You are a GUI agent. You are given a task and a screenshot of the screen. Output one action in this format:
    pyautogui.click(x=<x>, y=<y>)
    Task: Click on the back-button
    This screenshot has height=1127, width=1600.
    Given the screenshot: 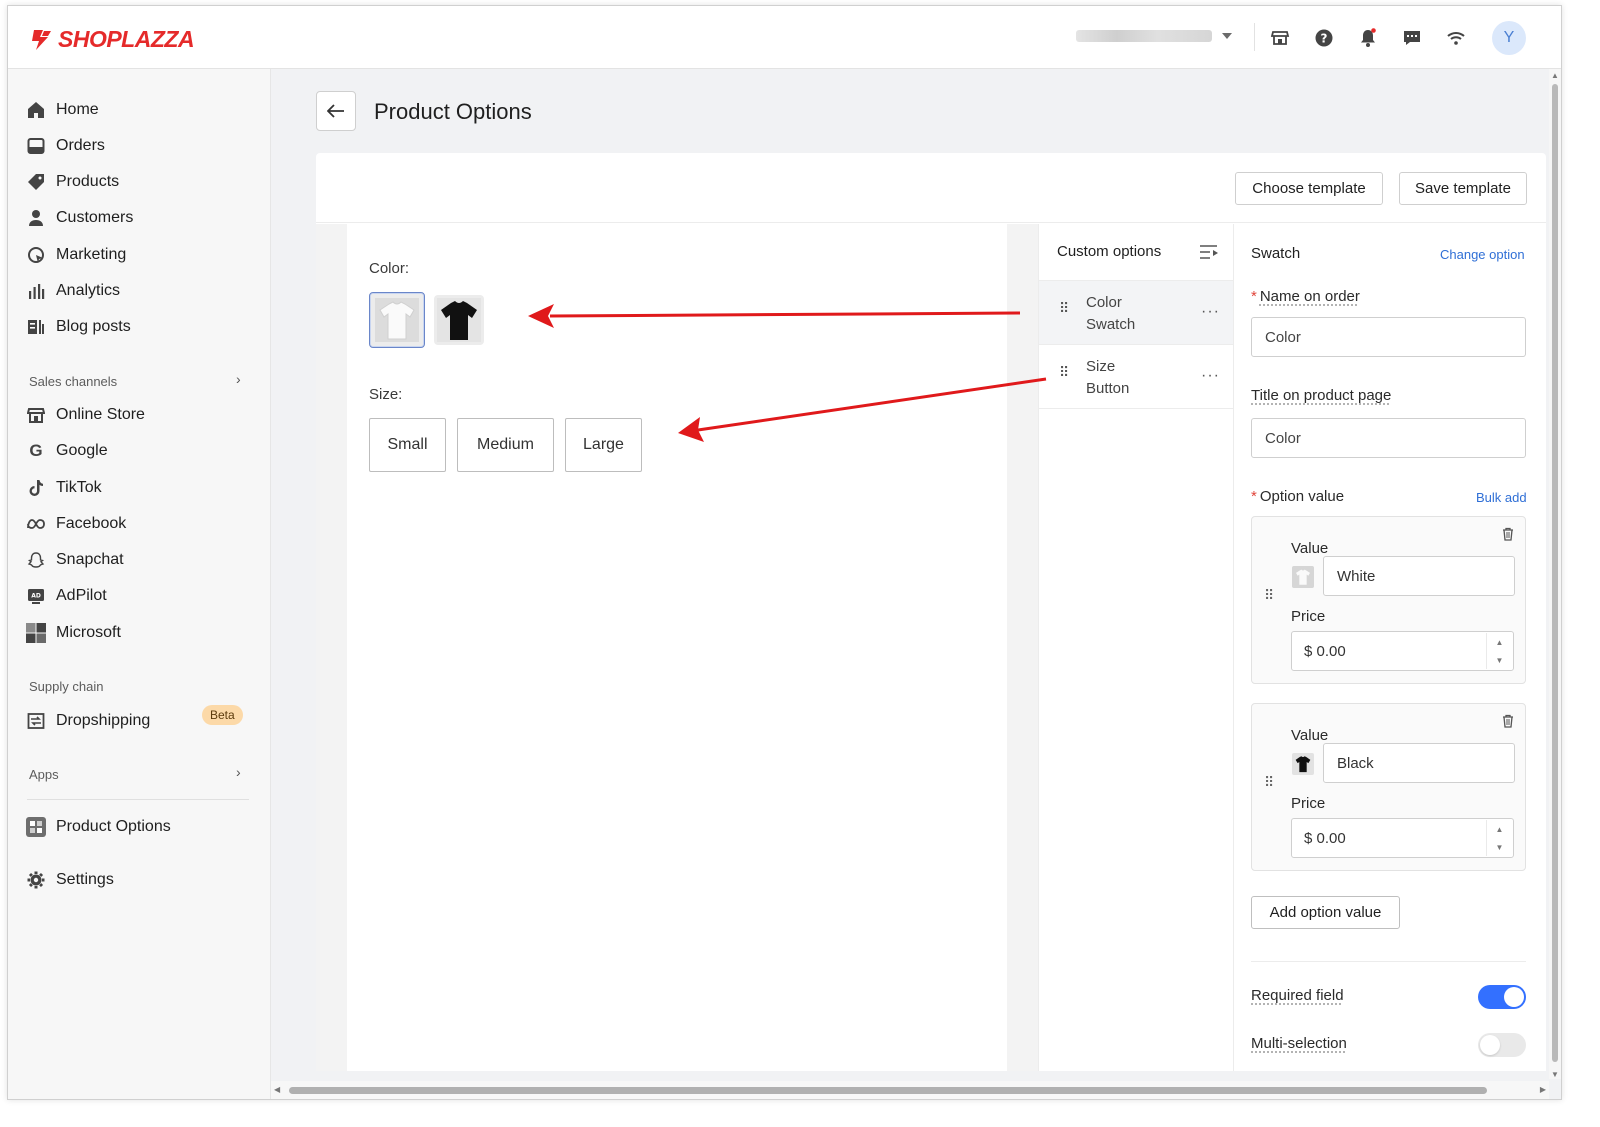 What is the action you would take?
    pyautogui.click(x=336, y=111)
    